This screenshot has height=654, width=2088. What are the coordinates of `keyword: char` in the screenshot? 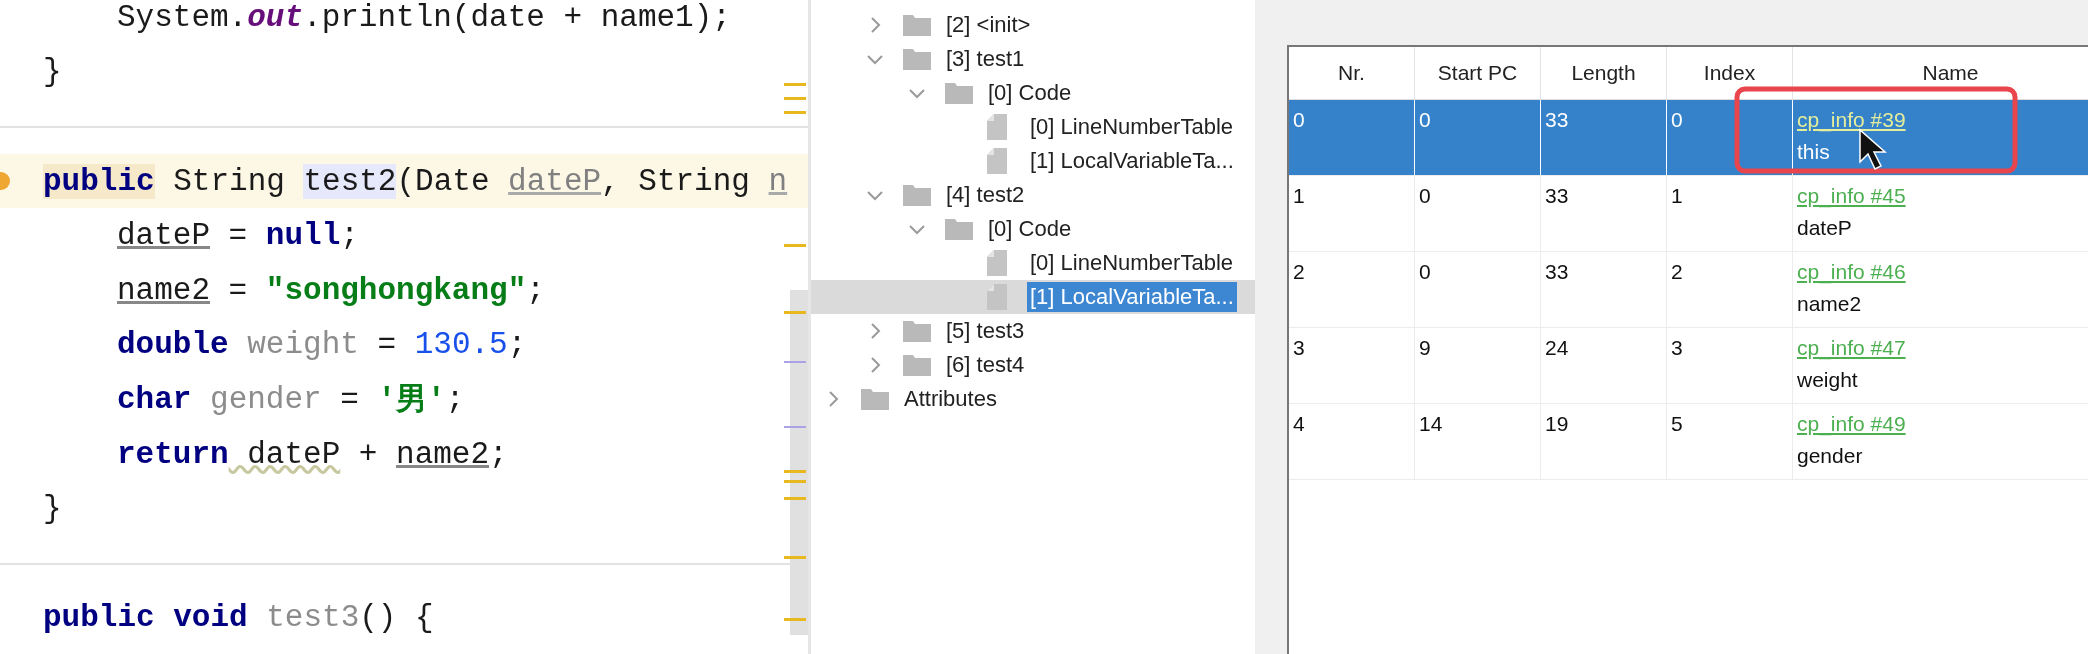 It's located at (154, 399).